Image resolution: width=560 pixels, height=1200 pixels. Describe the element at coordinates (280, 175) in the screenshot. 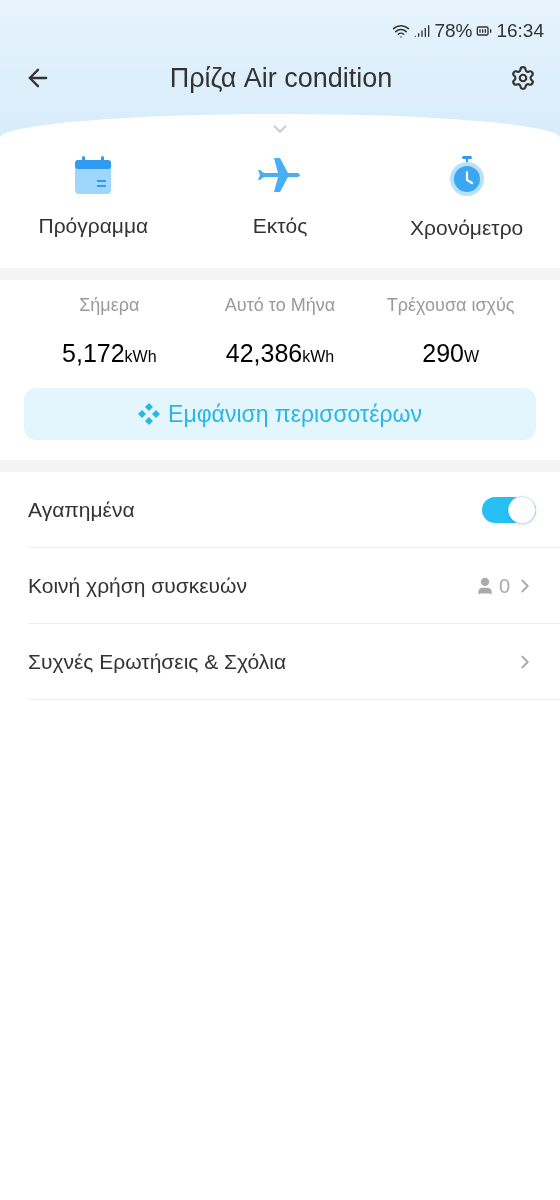

I see `airplane-icon` at that location.